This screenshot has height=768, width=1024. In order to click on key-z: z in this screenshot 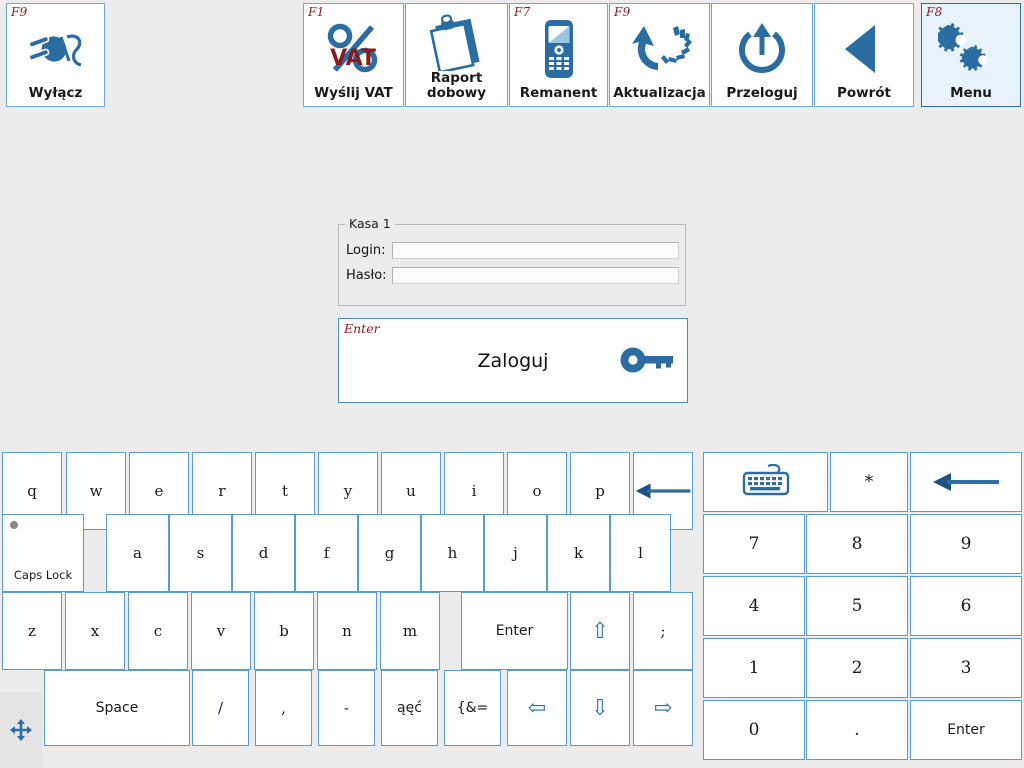, I will do `click(32, 631)`.